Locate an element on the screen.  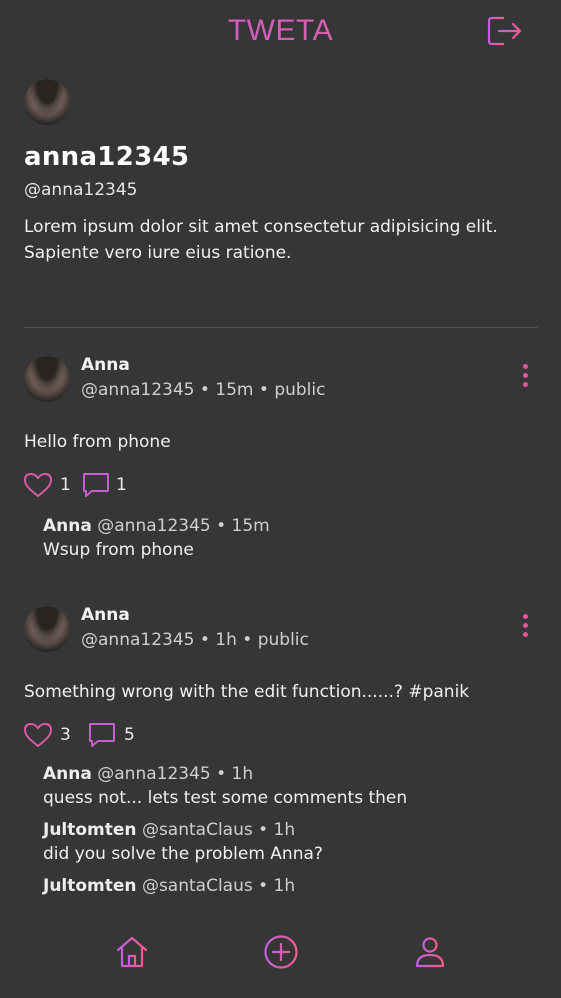
like-button: 3 is located at coordinates (47, 735).